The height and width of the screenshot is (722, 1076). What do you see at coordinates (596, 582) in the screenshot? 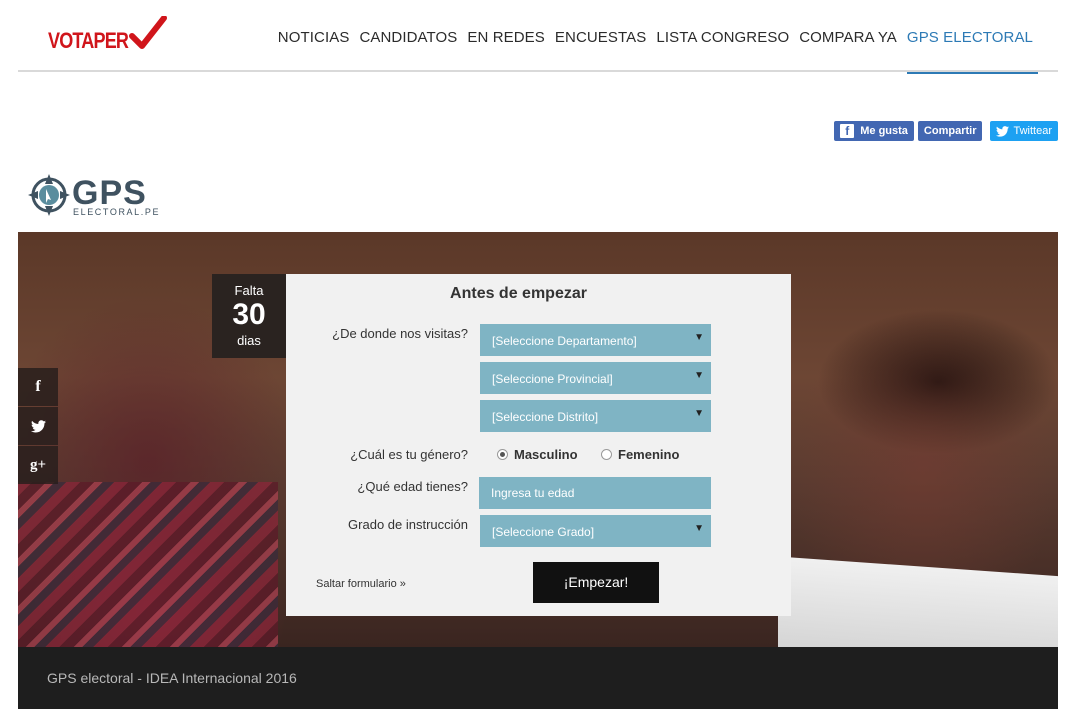
I see `start-button: ¡Empezar!` at bounding box center [596, 582].